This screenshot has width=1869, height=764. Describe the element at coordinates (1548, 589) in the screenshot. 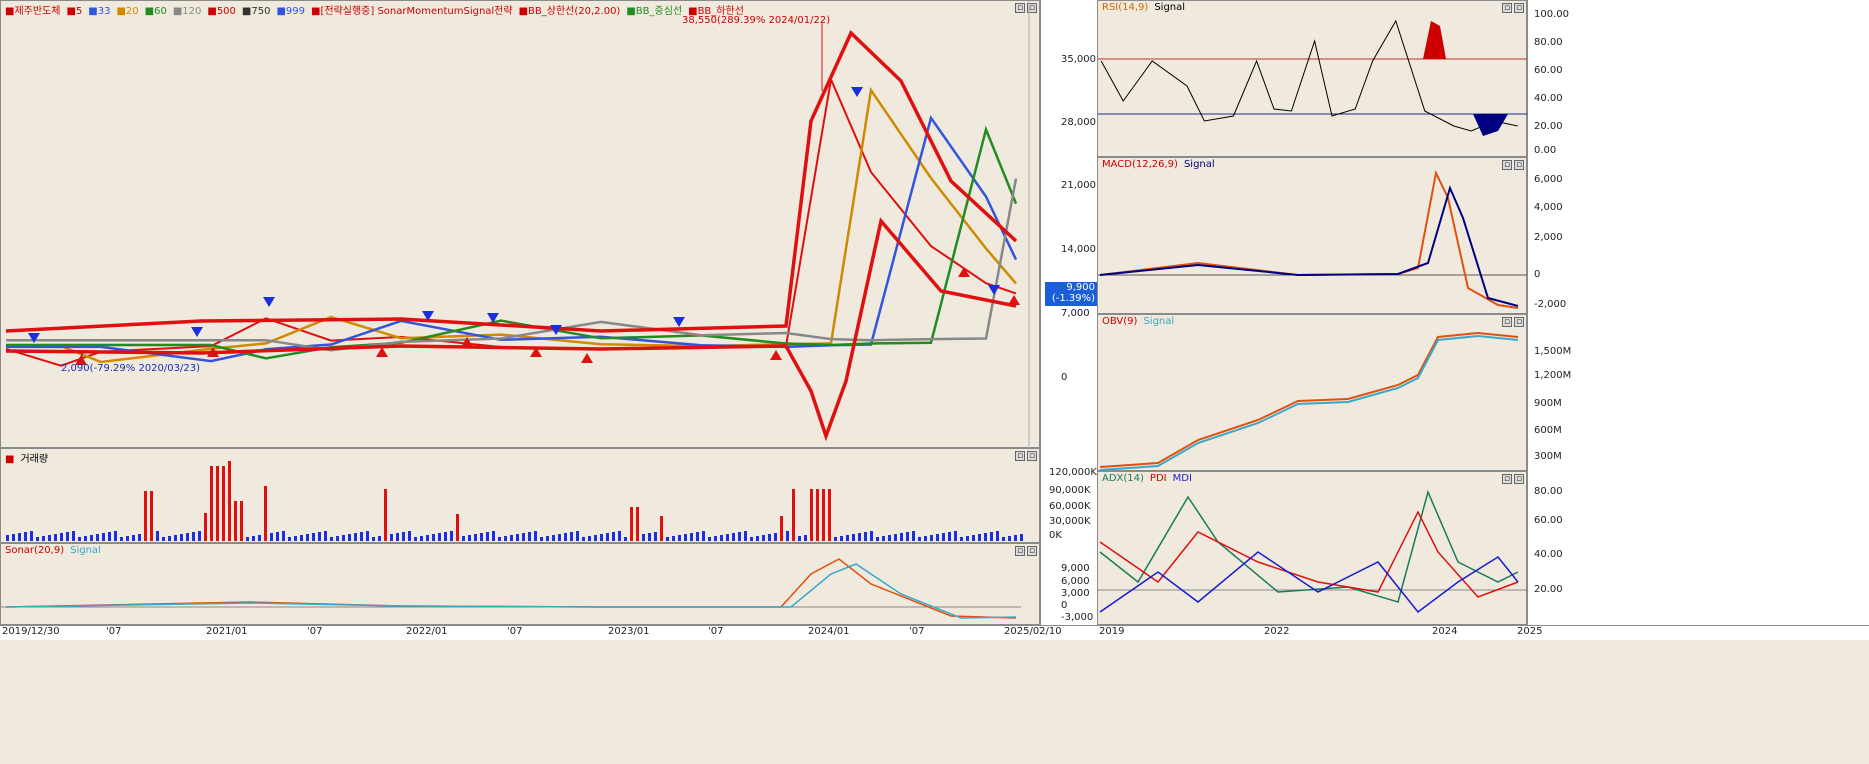

I see `axis-tick-label: 20.00` at that location.